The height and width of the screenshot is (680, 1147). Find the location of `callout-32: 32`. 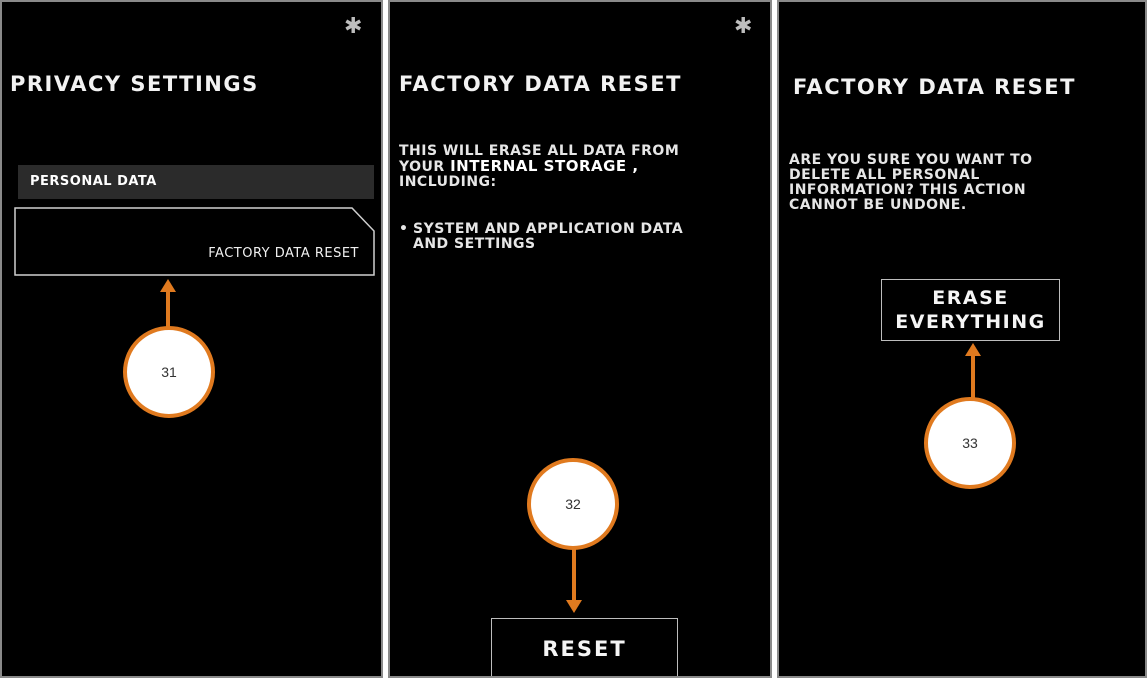

callout-32: 32 is located at coordinates (573, 504).